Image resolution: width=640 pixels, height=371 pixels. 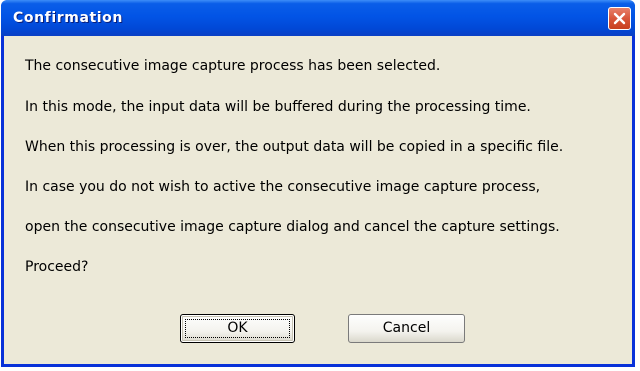 I want to click on cancel-button: Cancel, so click(x=406, y=328).